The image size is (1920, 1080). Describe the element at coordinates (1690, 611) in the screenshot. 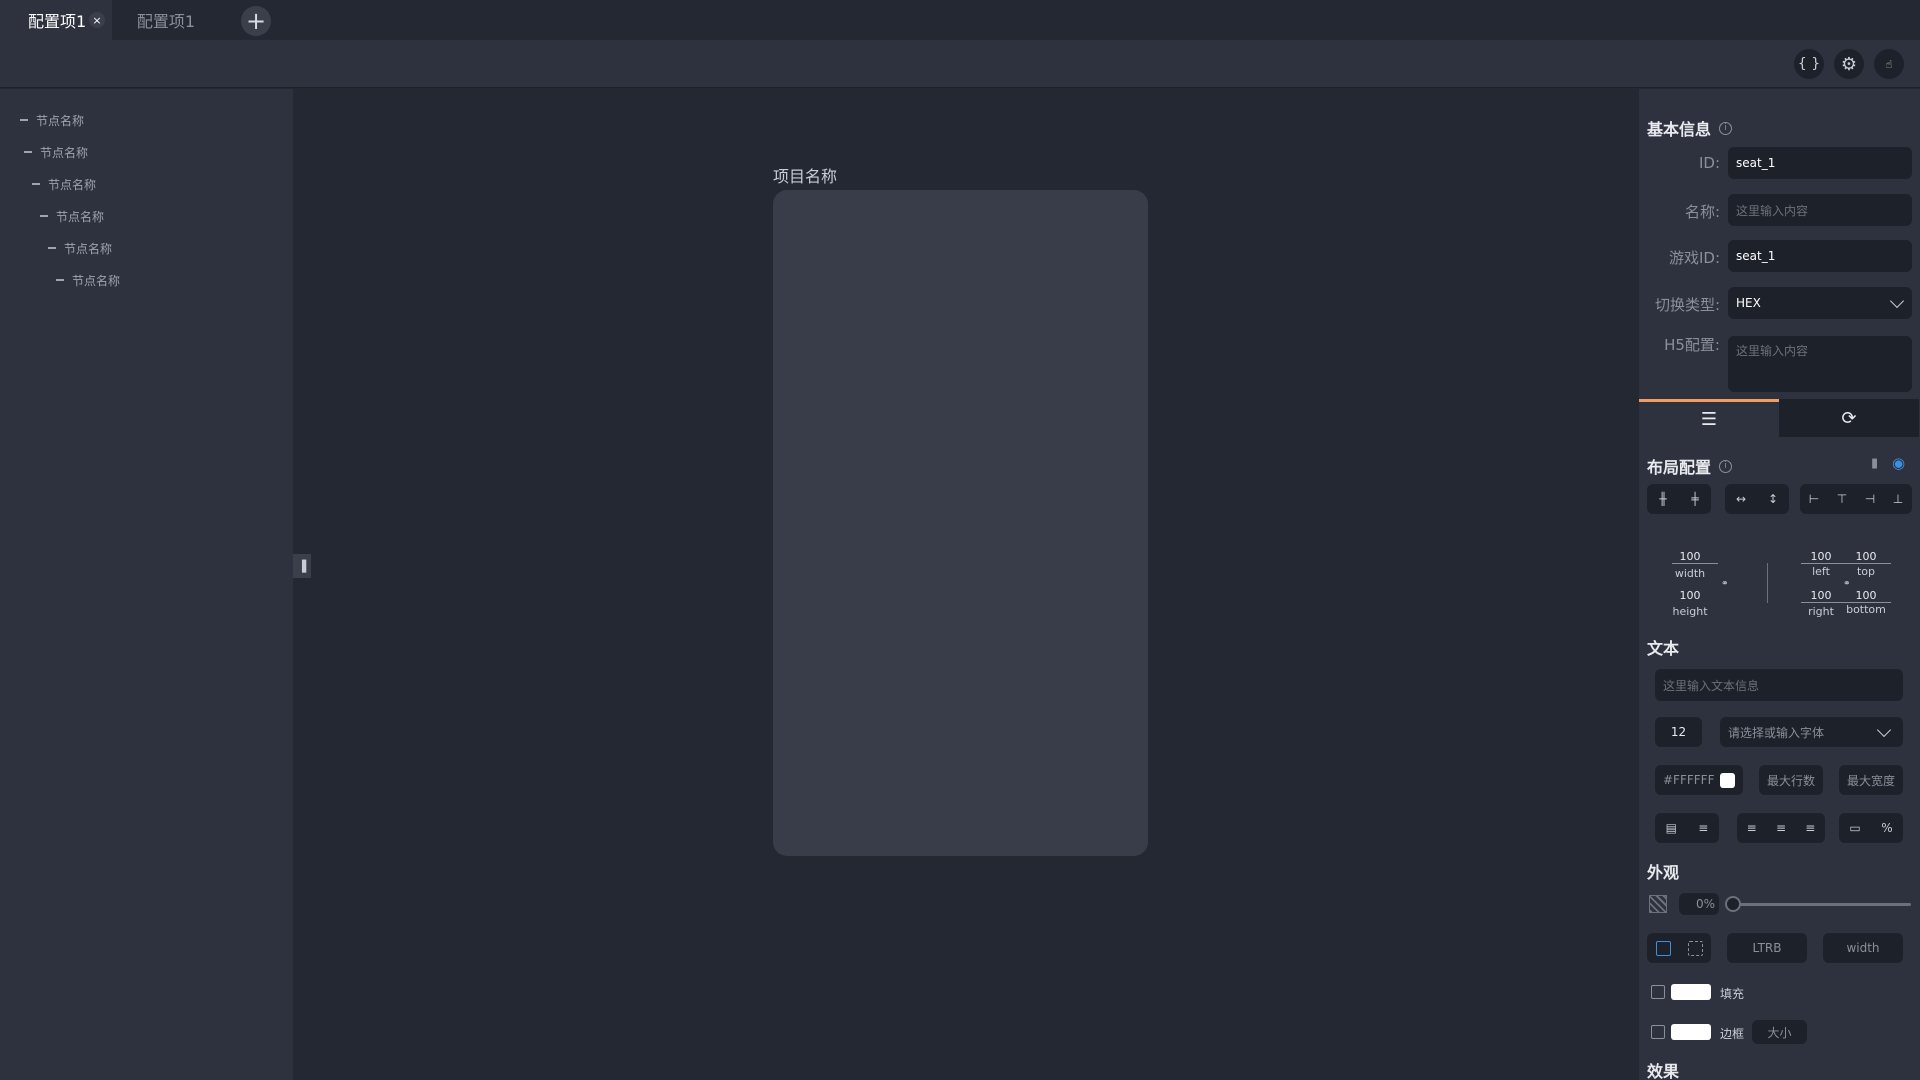

I see `height-label: height` at that location.